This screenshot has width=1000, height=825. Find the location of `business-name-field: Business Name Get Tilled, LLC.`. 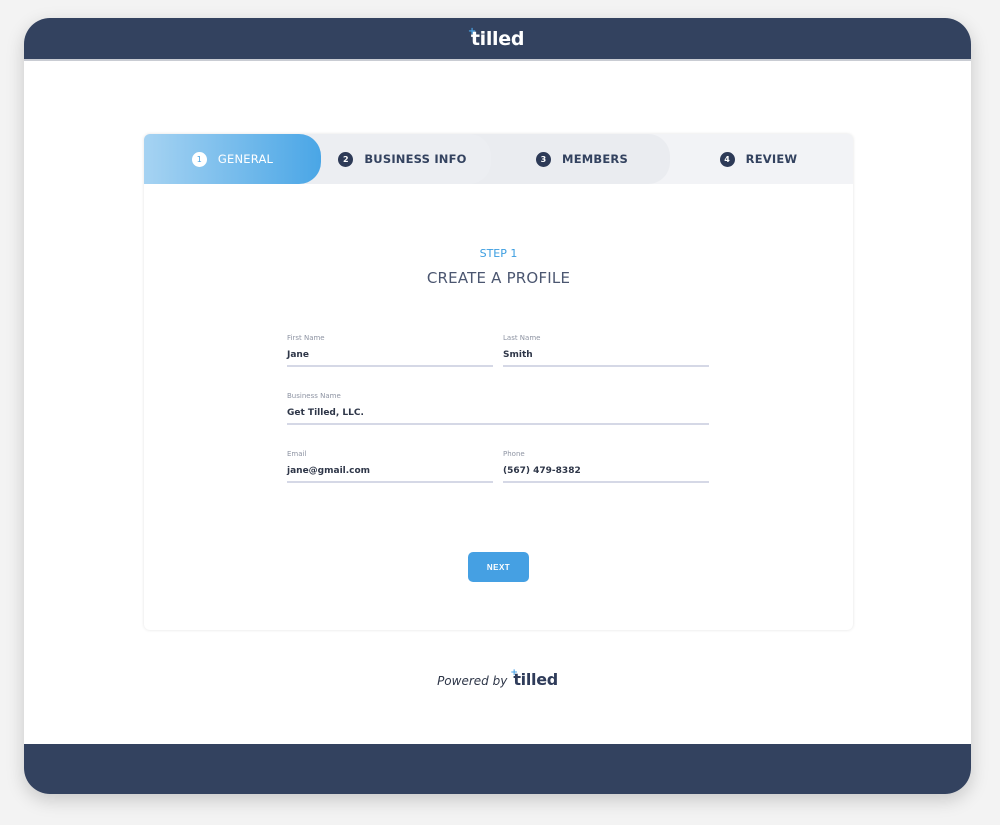

business-name-field: Business Name Get Tilled, LLC. is located at coordinates (498, 408).